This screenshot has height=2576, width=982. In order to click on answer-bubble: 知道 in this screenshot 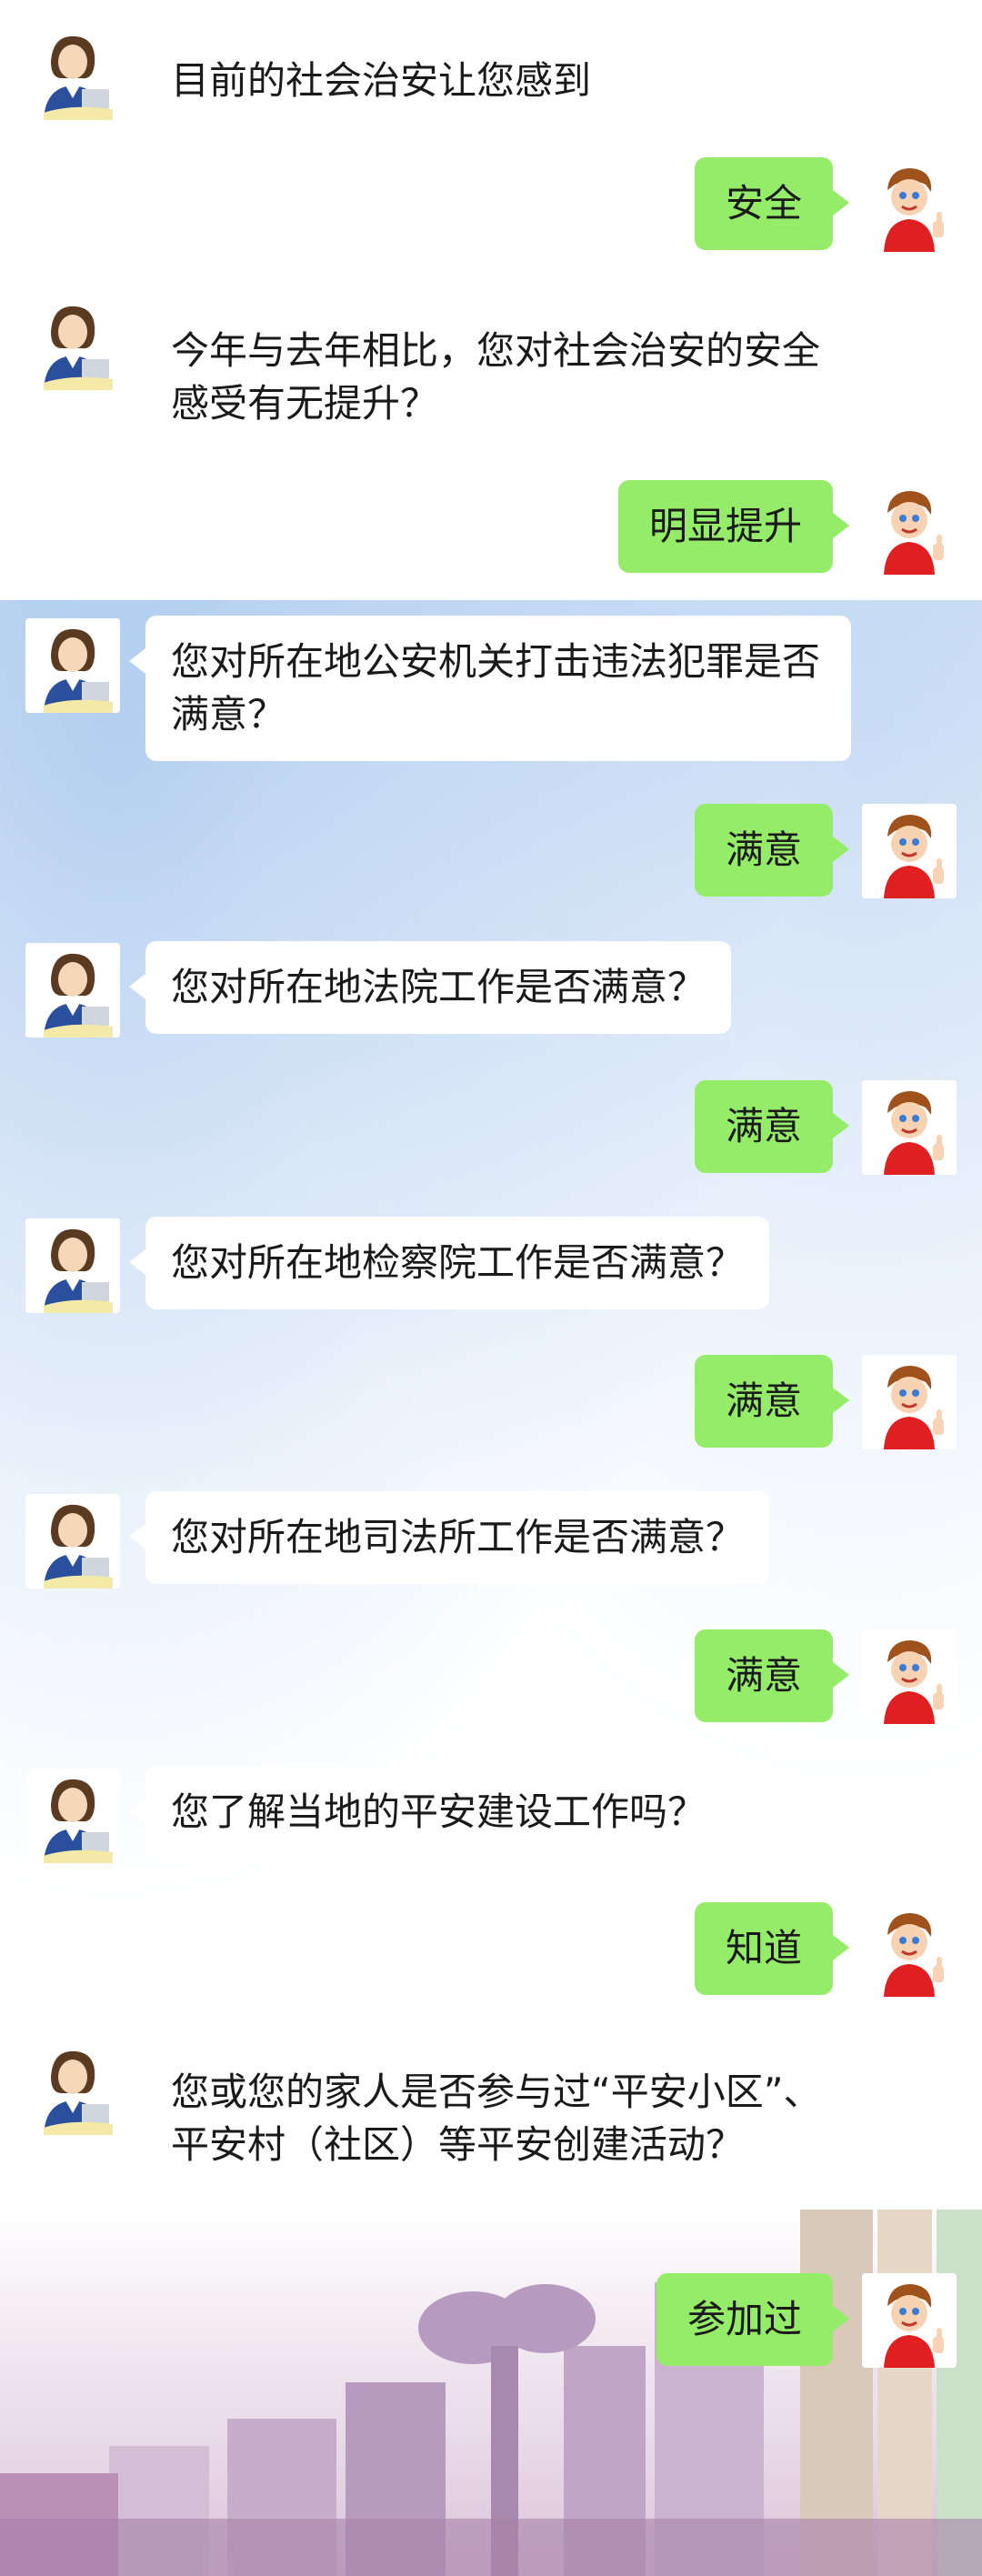, I will do `click(772, 1949)`.